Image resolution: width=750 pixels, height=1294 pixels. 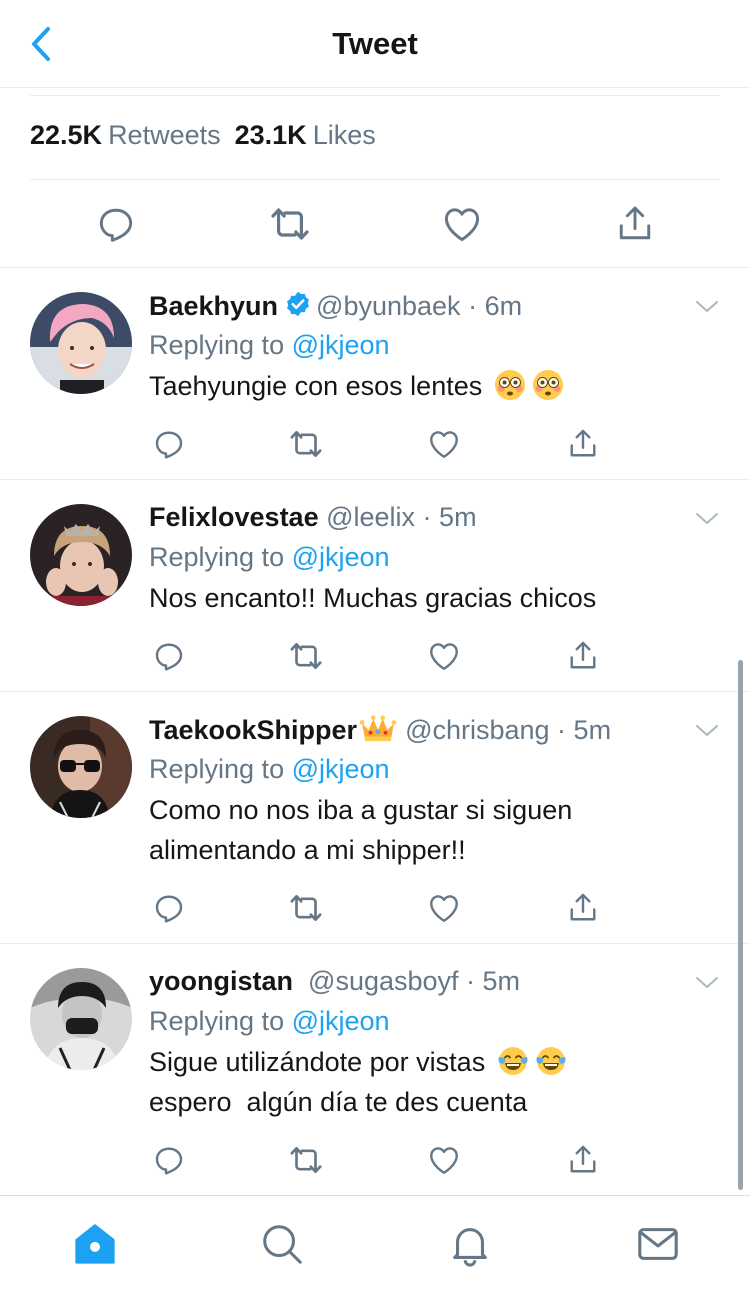 I want to click on user-handle: @byunbaek, so click(x=388, y=306).